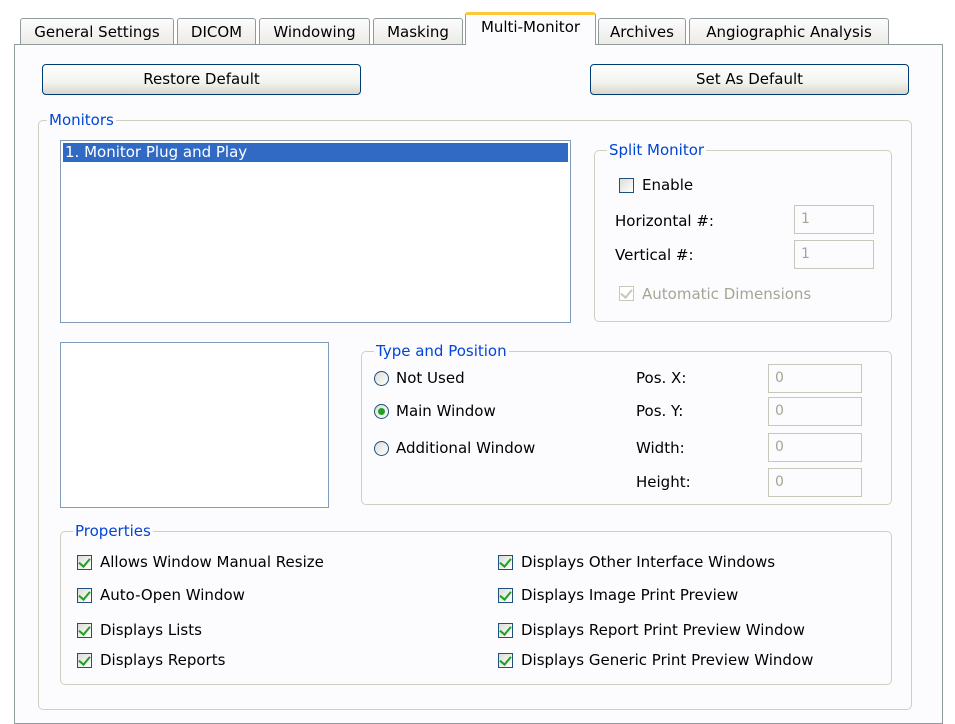 This screenshot has height=724, width=955. What do you see at coordinates (216, 31) in the screenshot?
I see `tab-dicom: DICOM` at bounding box center [216, 31].